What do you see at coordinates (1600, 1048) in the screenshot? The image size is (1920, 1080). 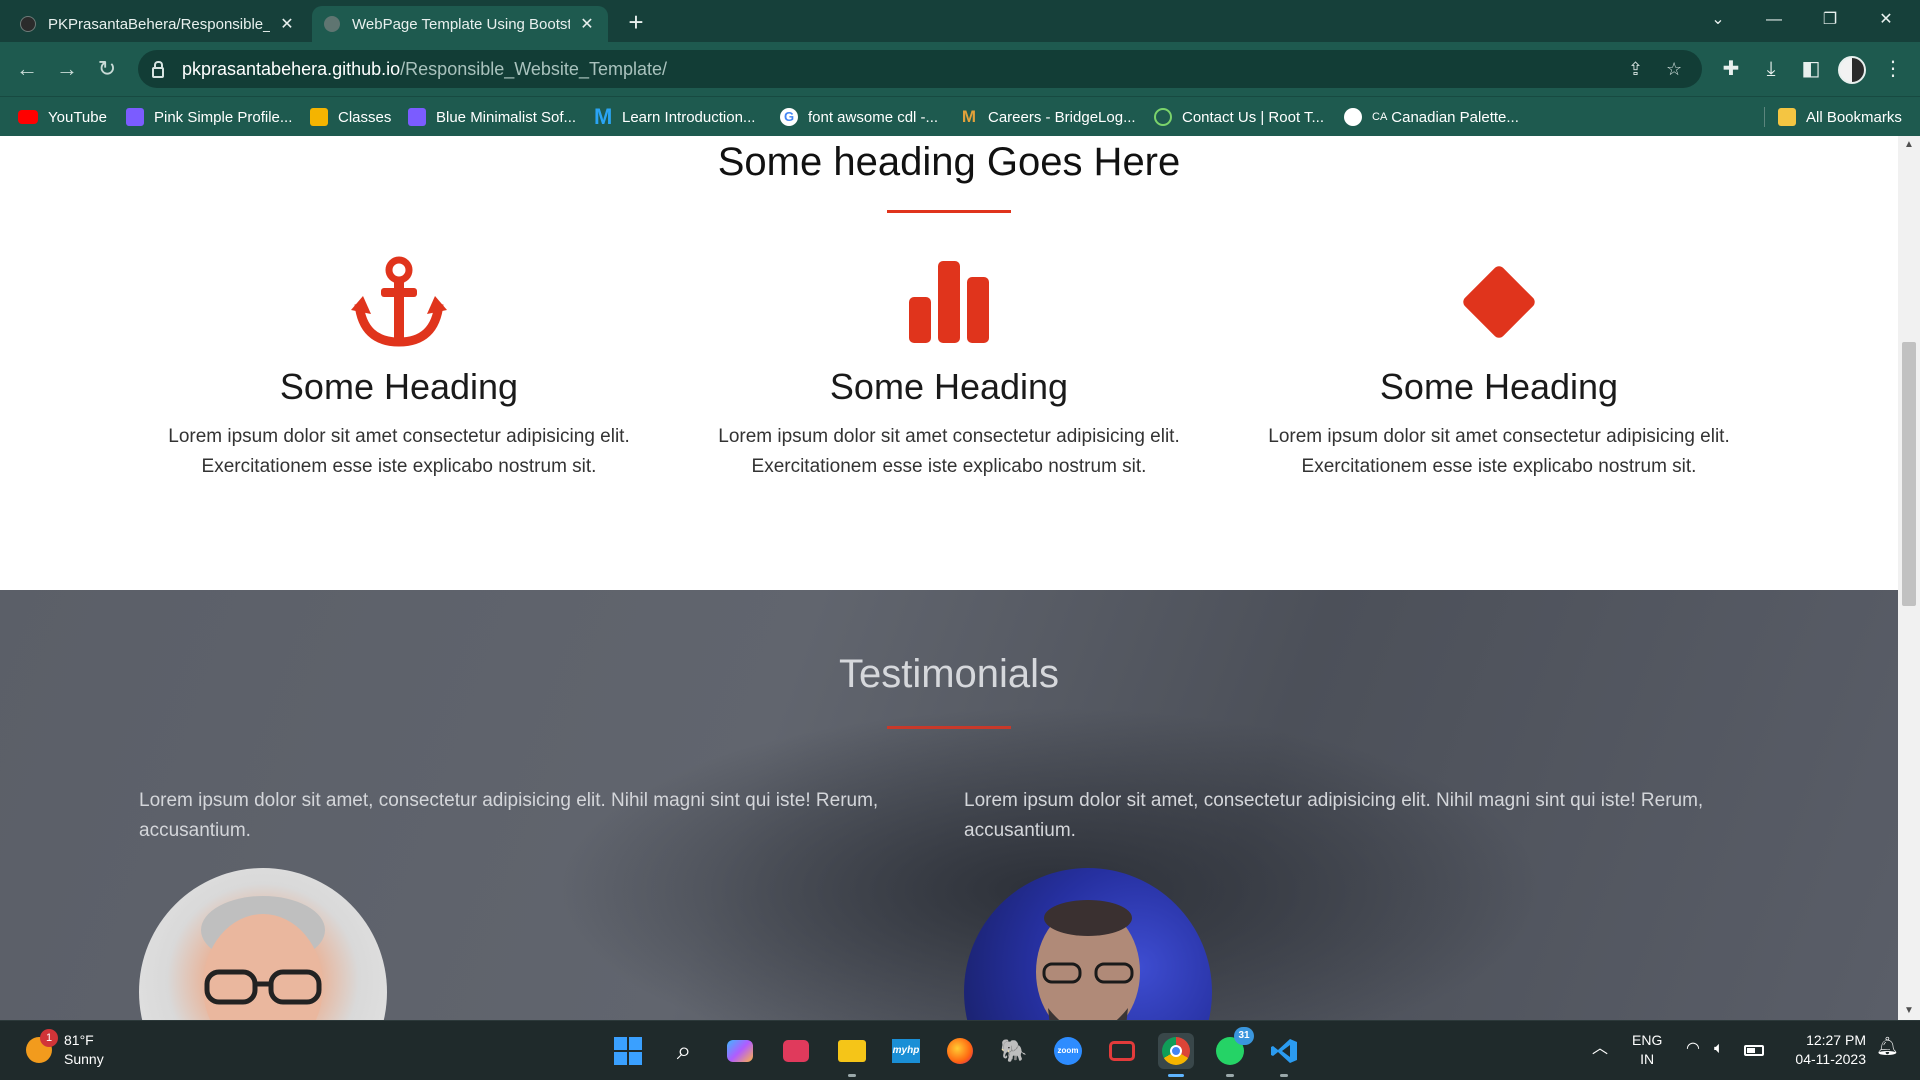 I see `show-hidden-icons-chevron-icon: ︿` at bounding box center [1600, 1048].